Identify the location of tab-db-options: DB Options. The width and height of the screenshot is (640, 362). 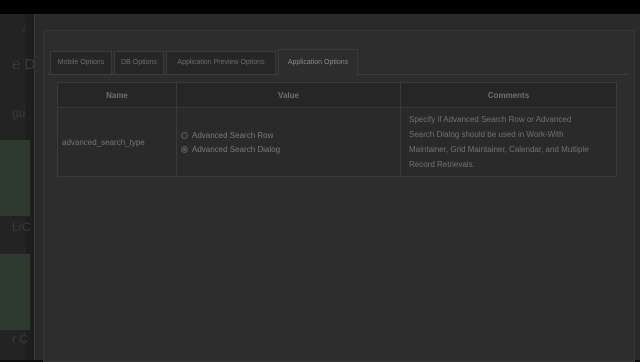
(139, 62).